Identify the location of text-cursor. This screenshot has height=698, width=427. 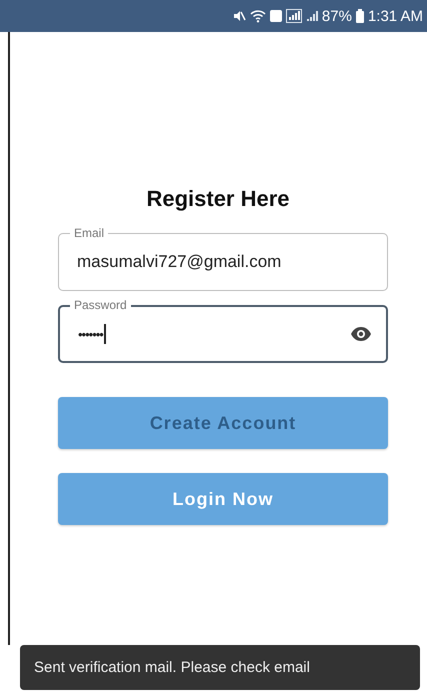
(105, 334).